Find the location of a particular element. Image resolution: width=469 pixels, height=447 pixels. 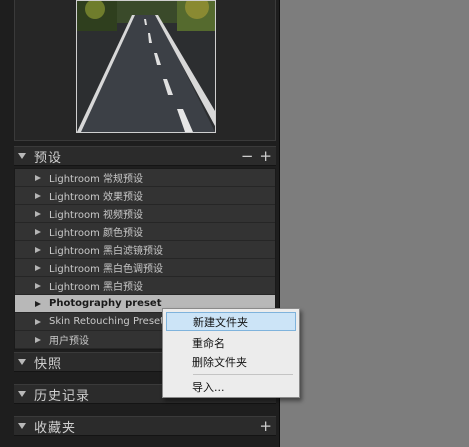

menu-item-rename: 重命名 is located at coordinates (231, 342).